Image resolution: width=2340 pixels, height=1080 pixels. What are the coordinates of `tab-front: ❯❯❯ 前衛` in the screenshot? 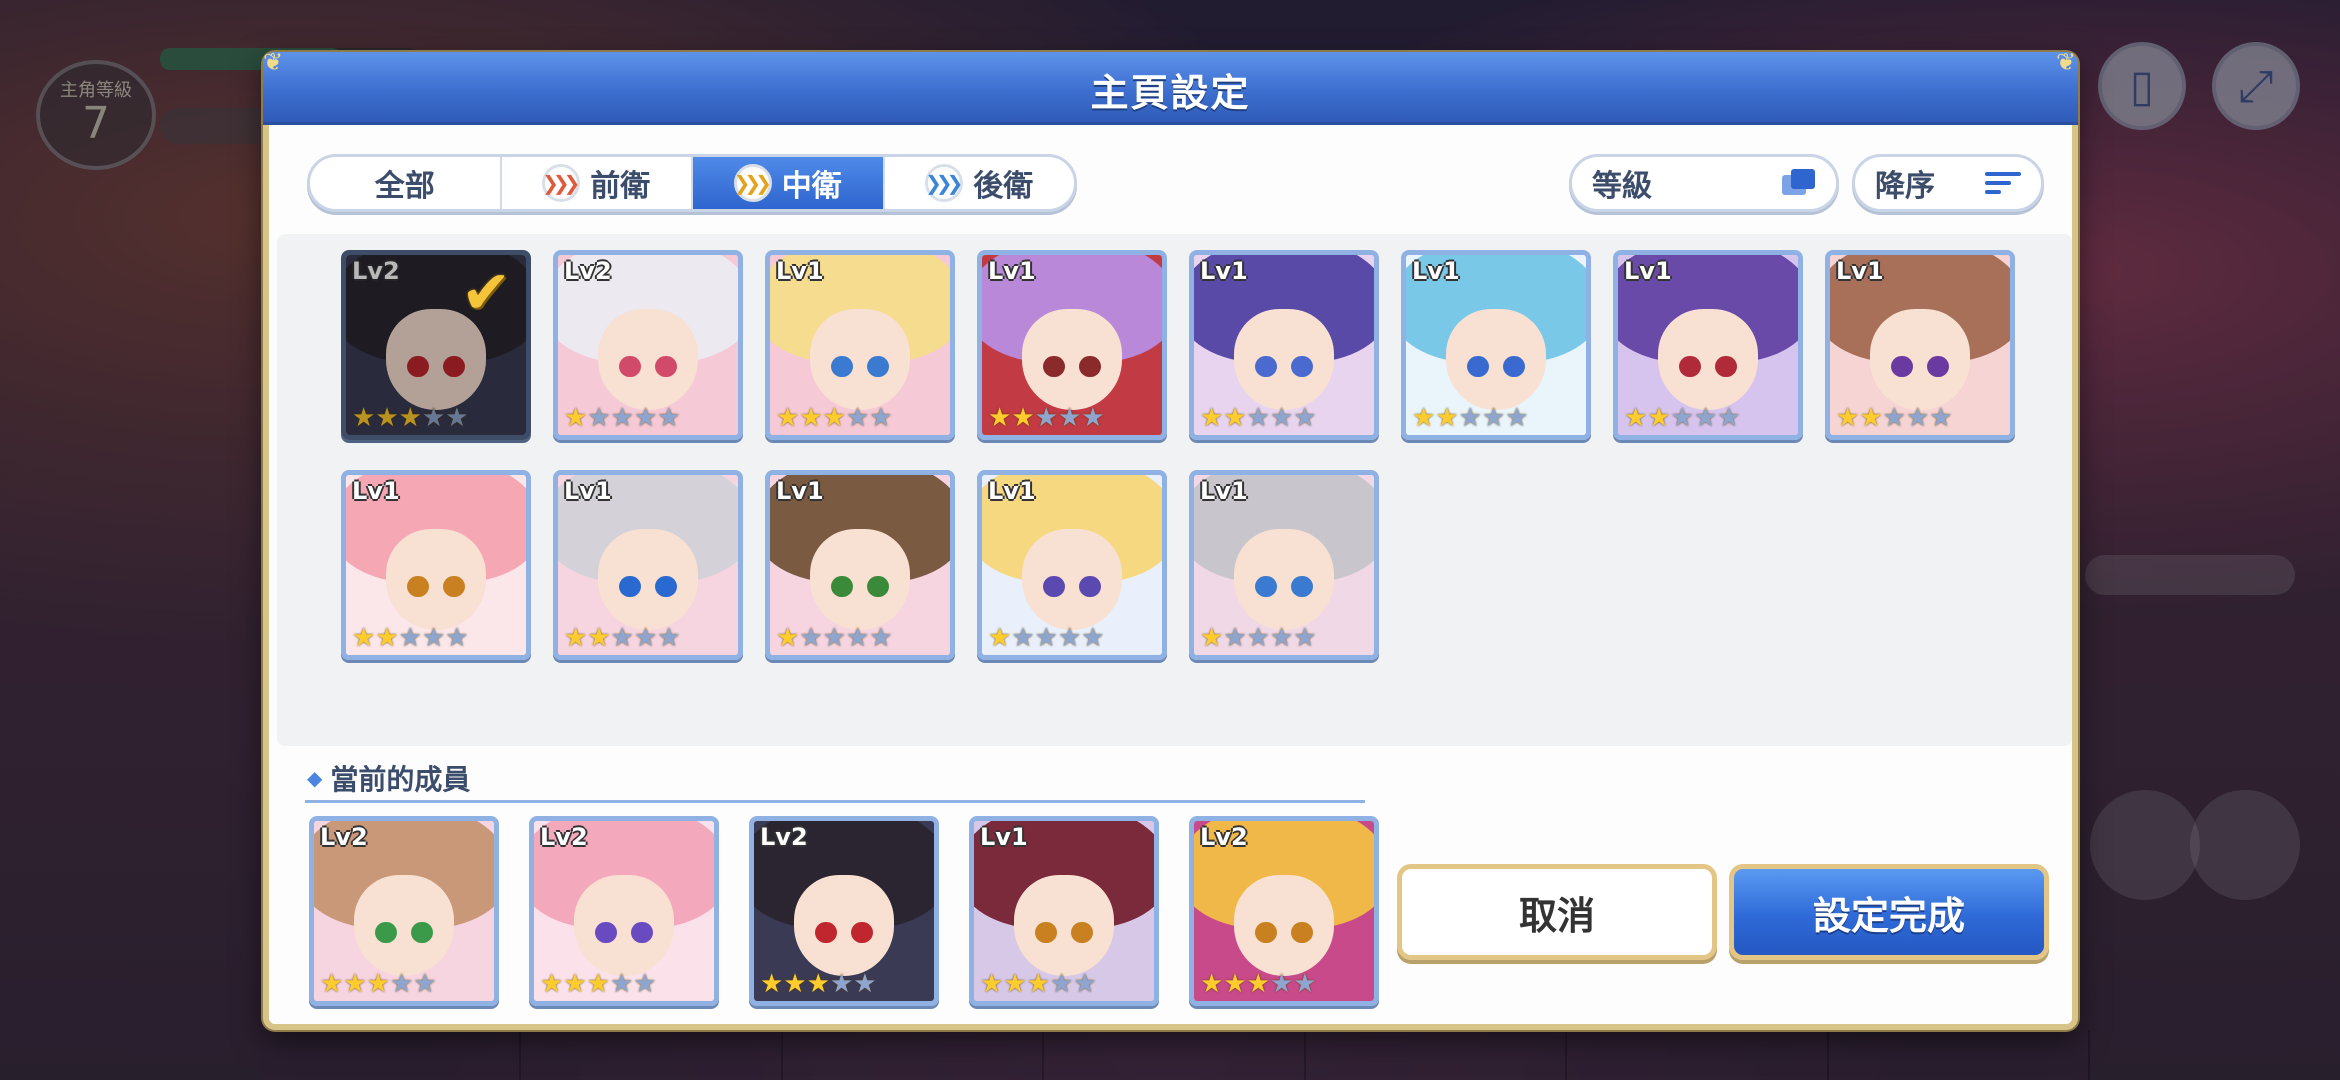 It's located at (597, 183).